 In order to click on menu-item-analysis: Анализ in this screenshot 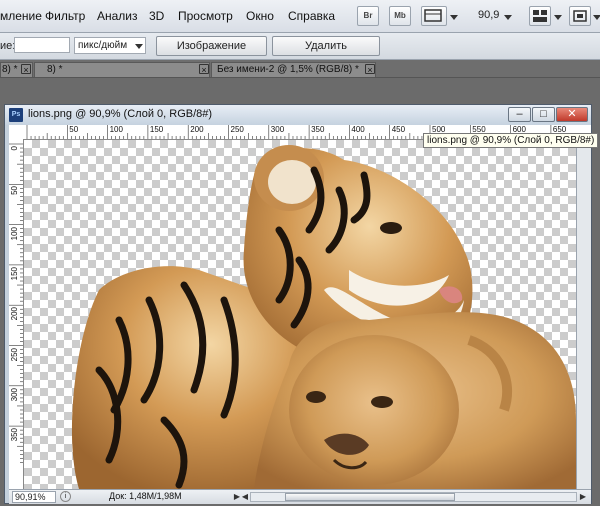, I will do `click(117, 16)`.